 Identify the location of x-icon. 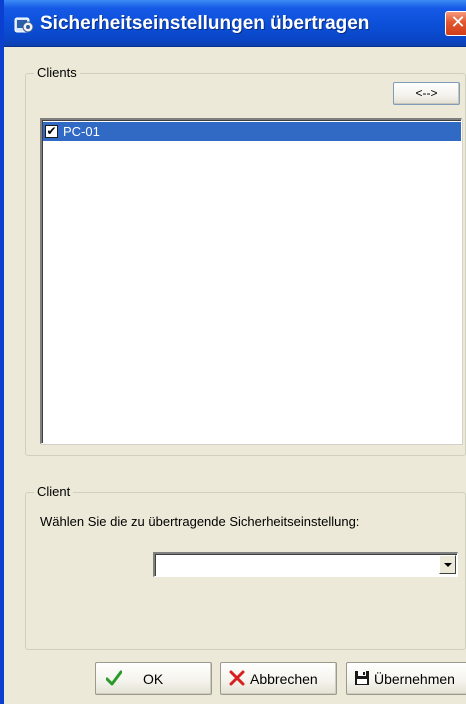
(237, 678).